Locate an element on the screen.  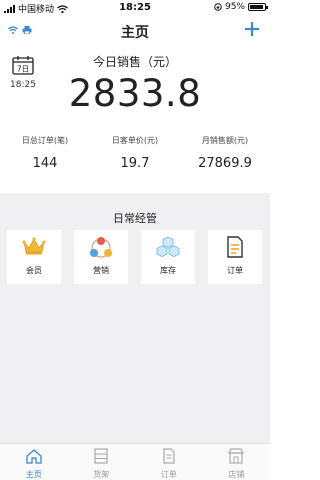
tab-store: 店铺 is located at coordinates (237, 462).